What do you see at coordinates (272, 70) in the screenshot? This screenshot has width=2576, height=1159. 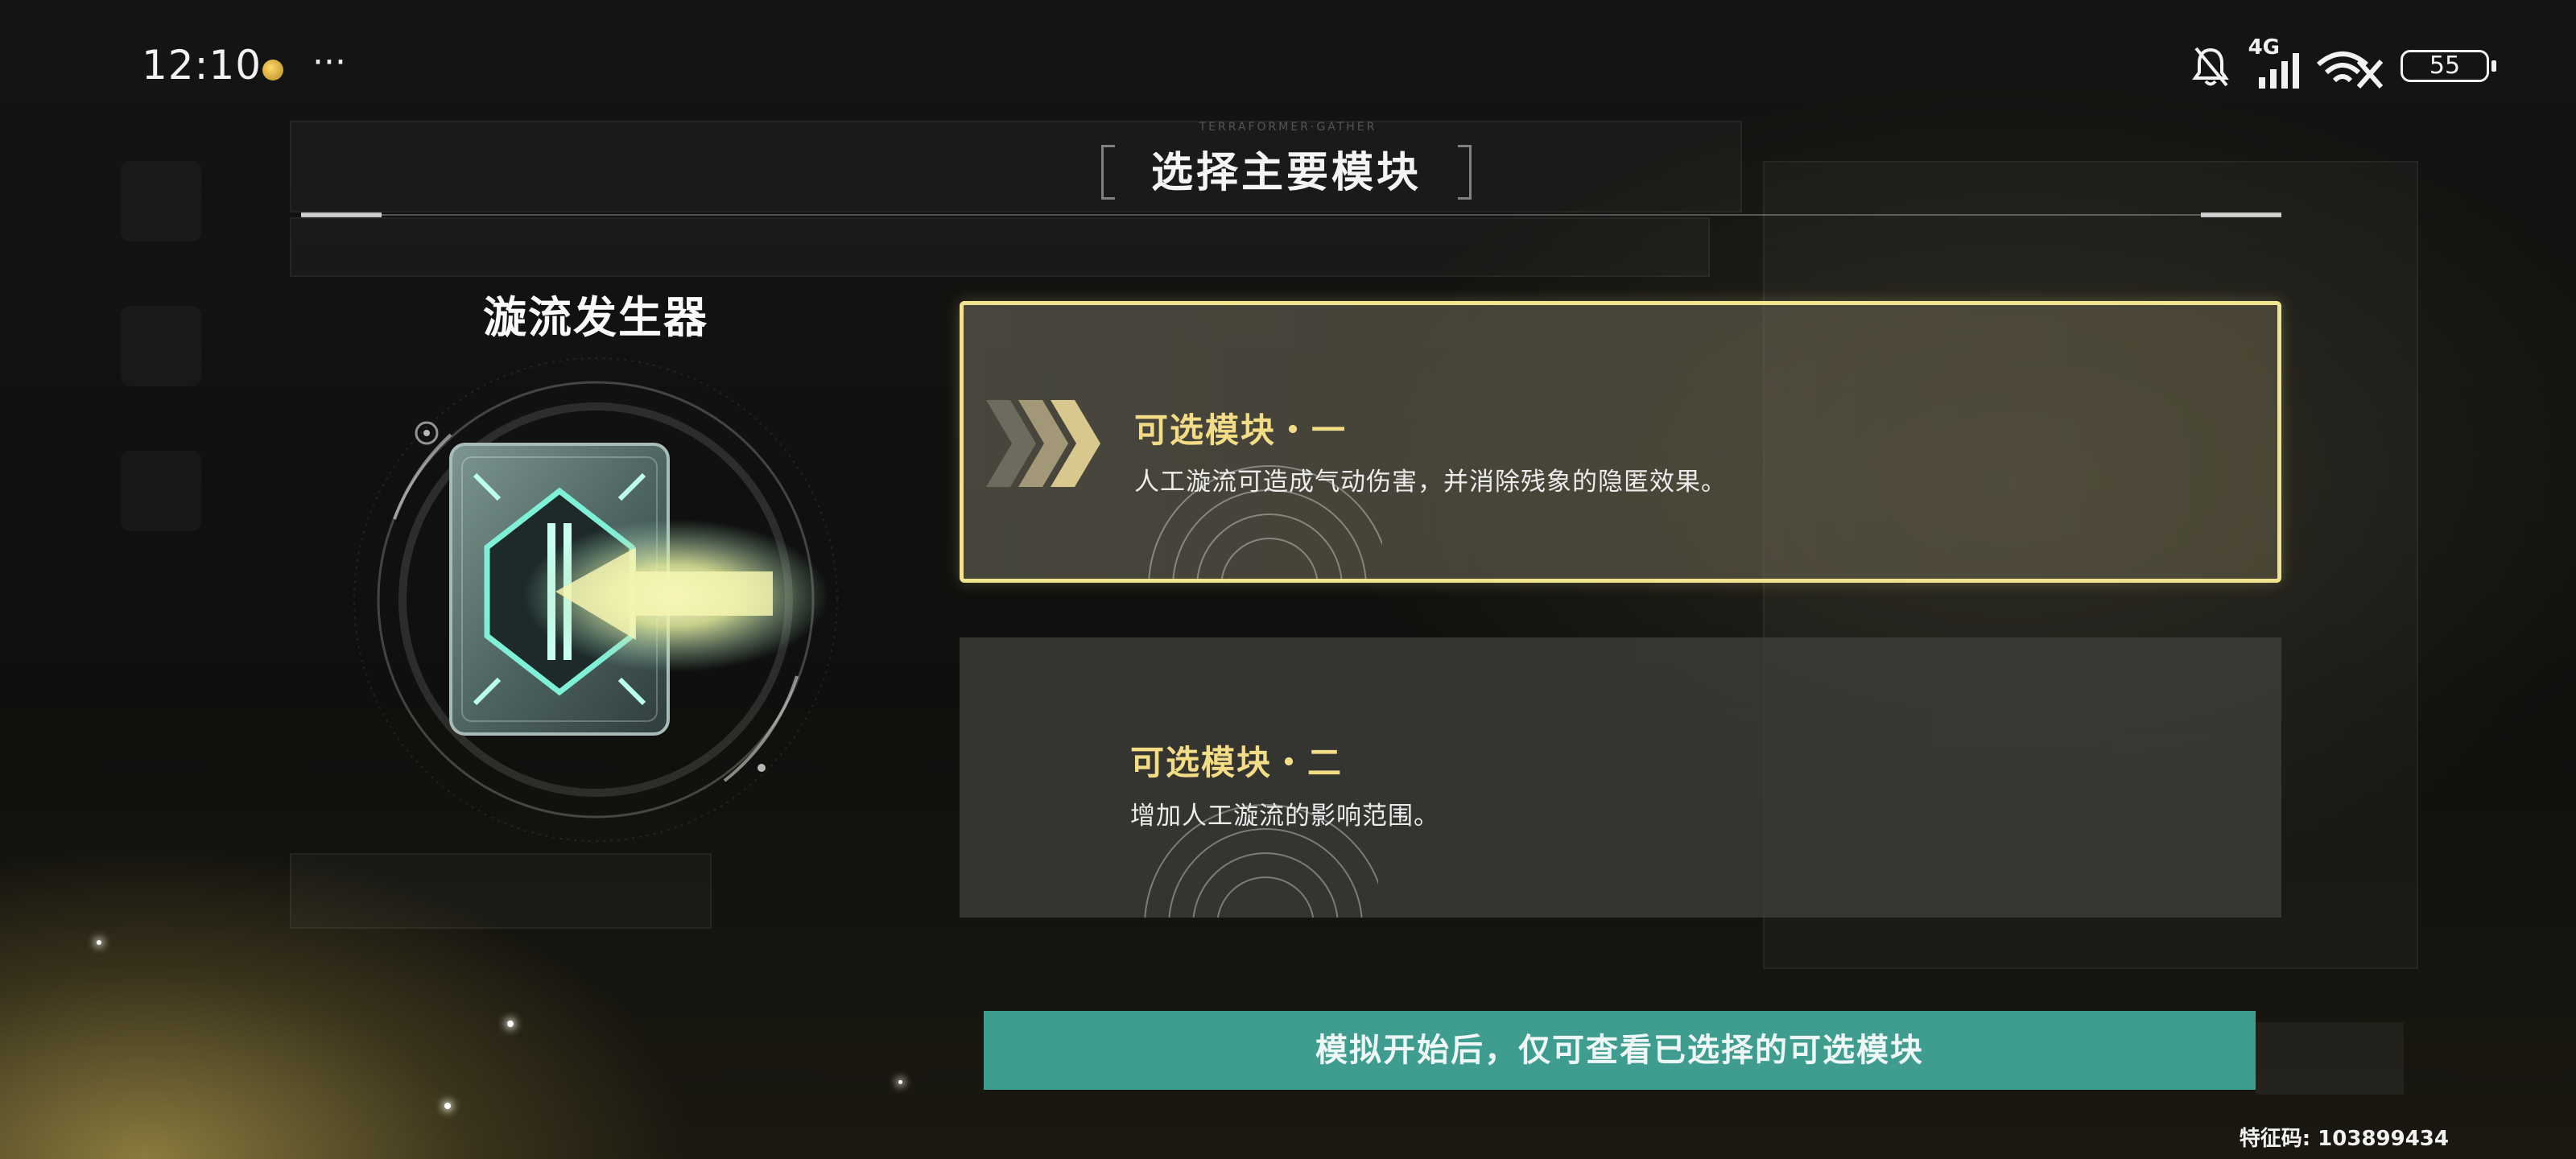 I see `notification-app-icon` at bounding box center [272, 70].